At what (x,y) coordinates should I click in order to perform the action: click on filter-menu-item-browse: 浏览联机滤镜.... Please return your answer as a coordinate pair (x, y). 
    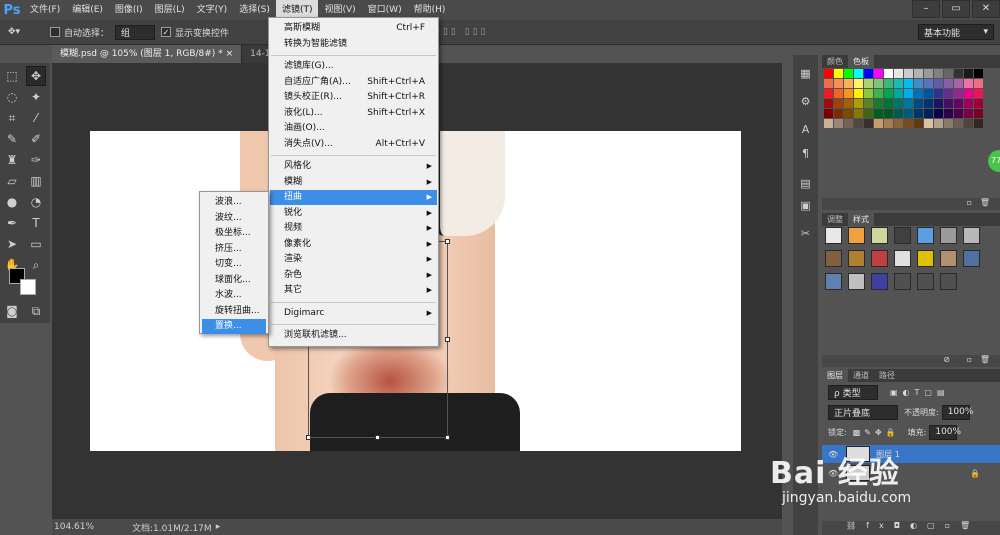
    Looking at the image, I should click on (353, 335).